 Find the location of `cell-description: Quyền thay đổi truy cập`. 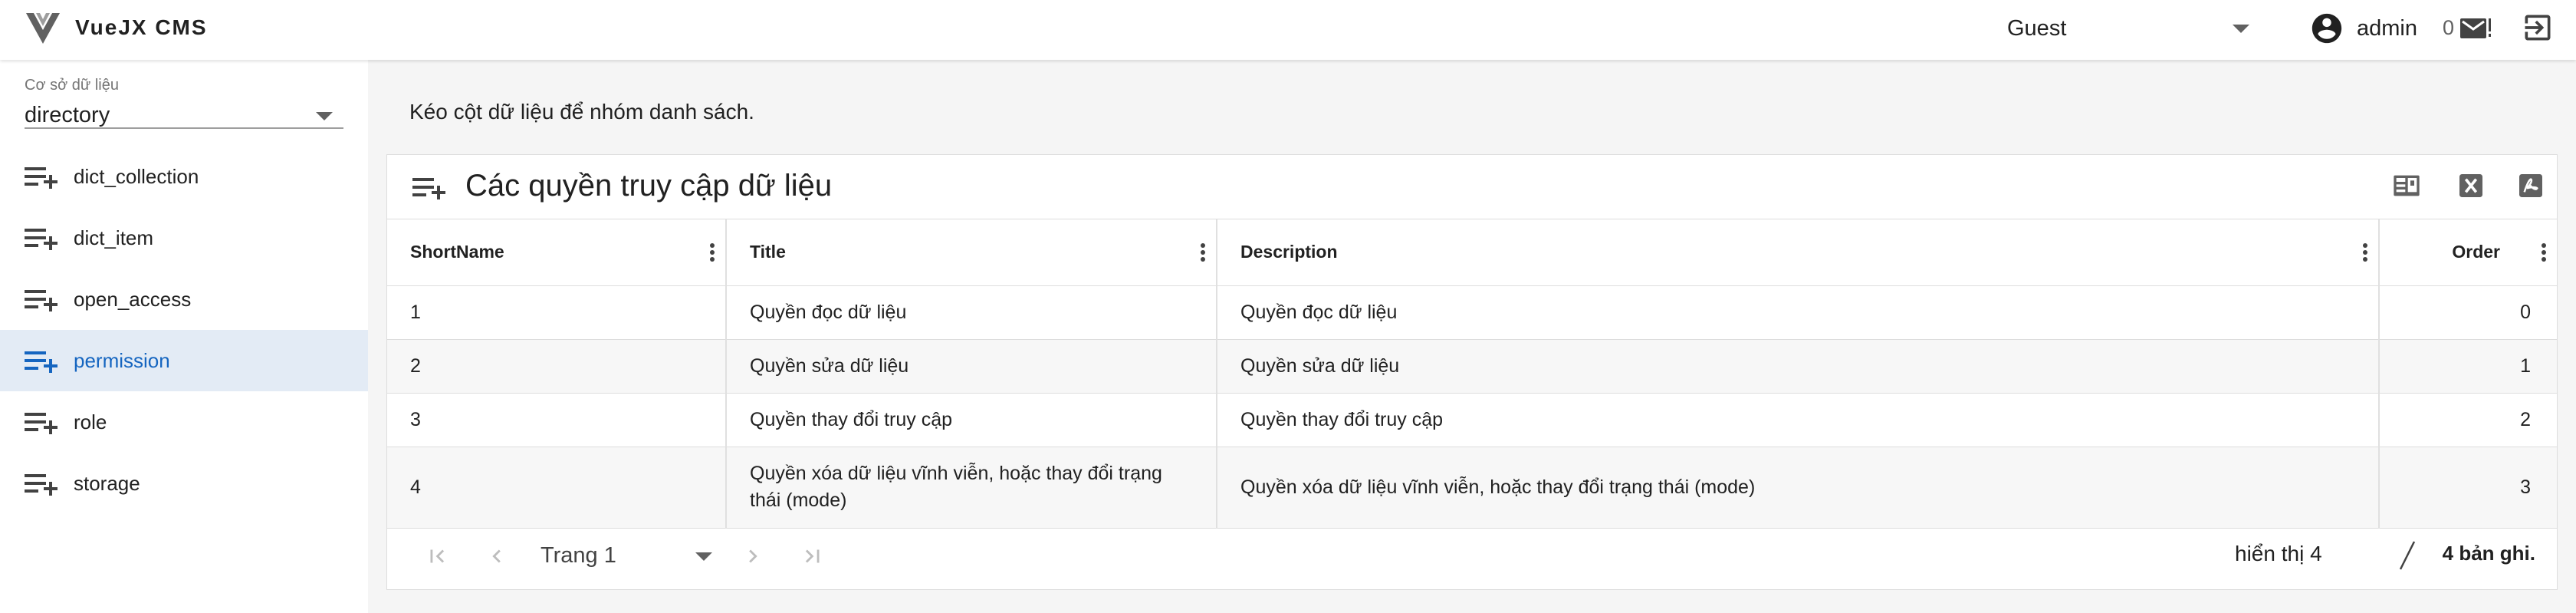

cell-description: Quyền thay đổi truy cập is located at coordinates (1799, 420).